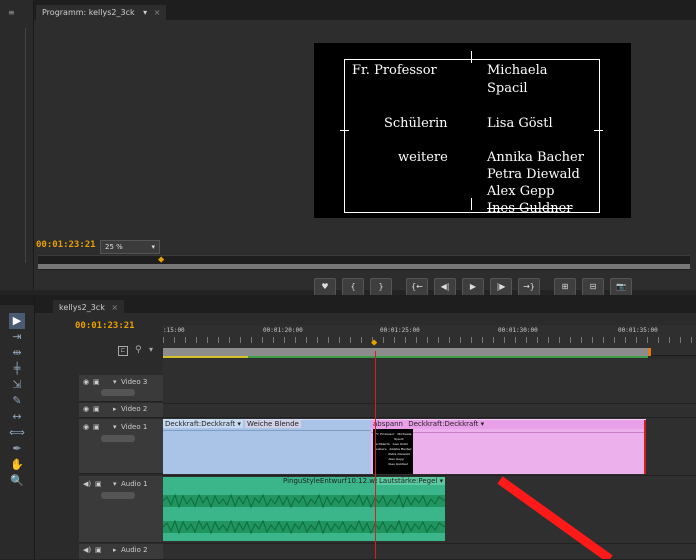 Image resolution: width=696 pixels, height=560 pixels. What do you see at coordinates (17, 369) in the screenshot?
I see `rolling-edit-tool-icon: ╪` at bounding box center [17, 369].